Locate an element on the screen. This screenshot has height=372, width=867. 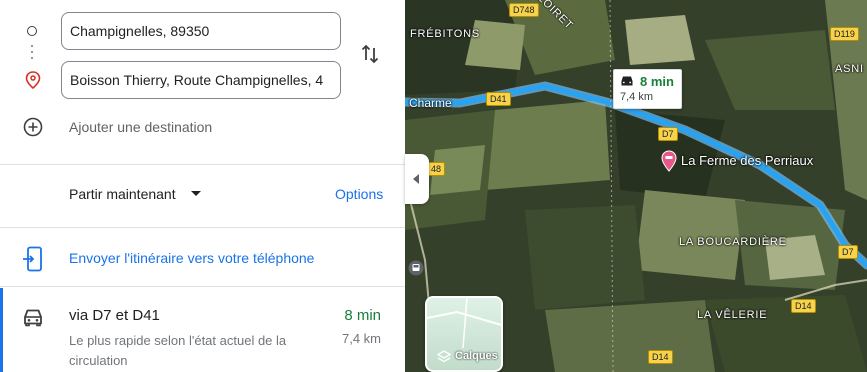
road-shield-d119: D119 is located at coordinates (844, 34).